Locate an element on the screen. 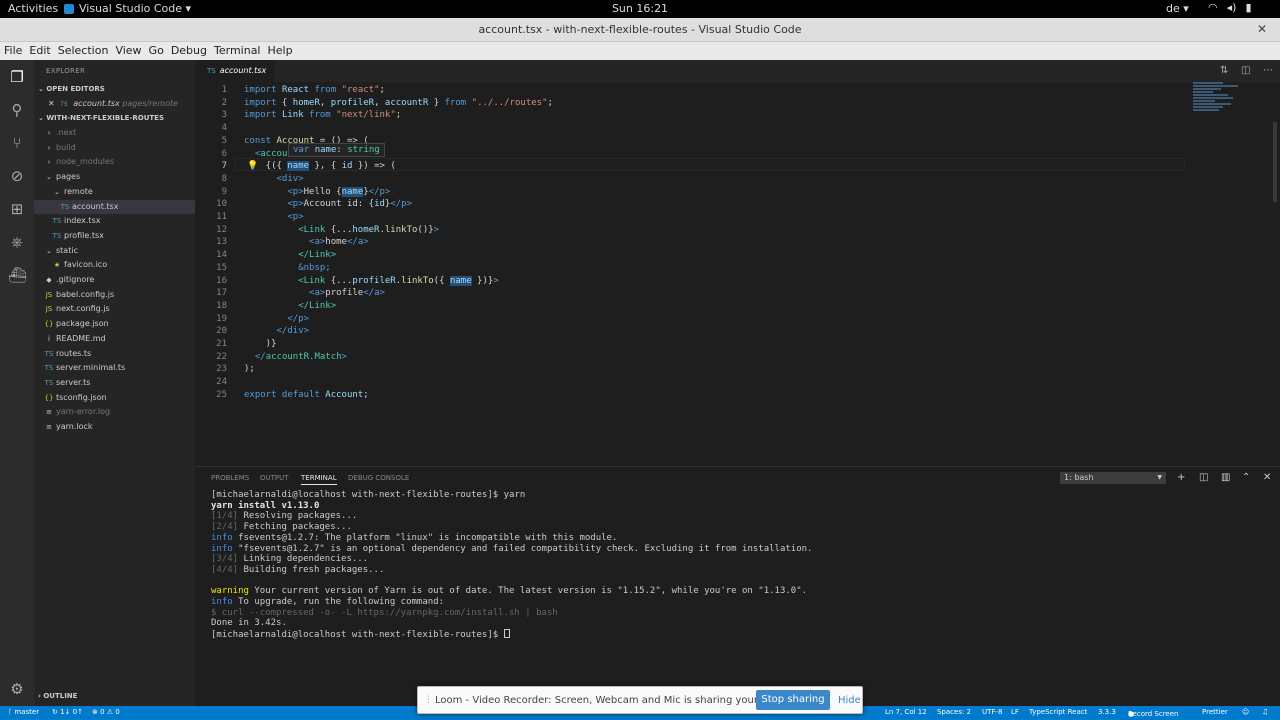  menu-terminal: Terminal is located at coordinates (237, 51).